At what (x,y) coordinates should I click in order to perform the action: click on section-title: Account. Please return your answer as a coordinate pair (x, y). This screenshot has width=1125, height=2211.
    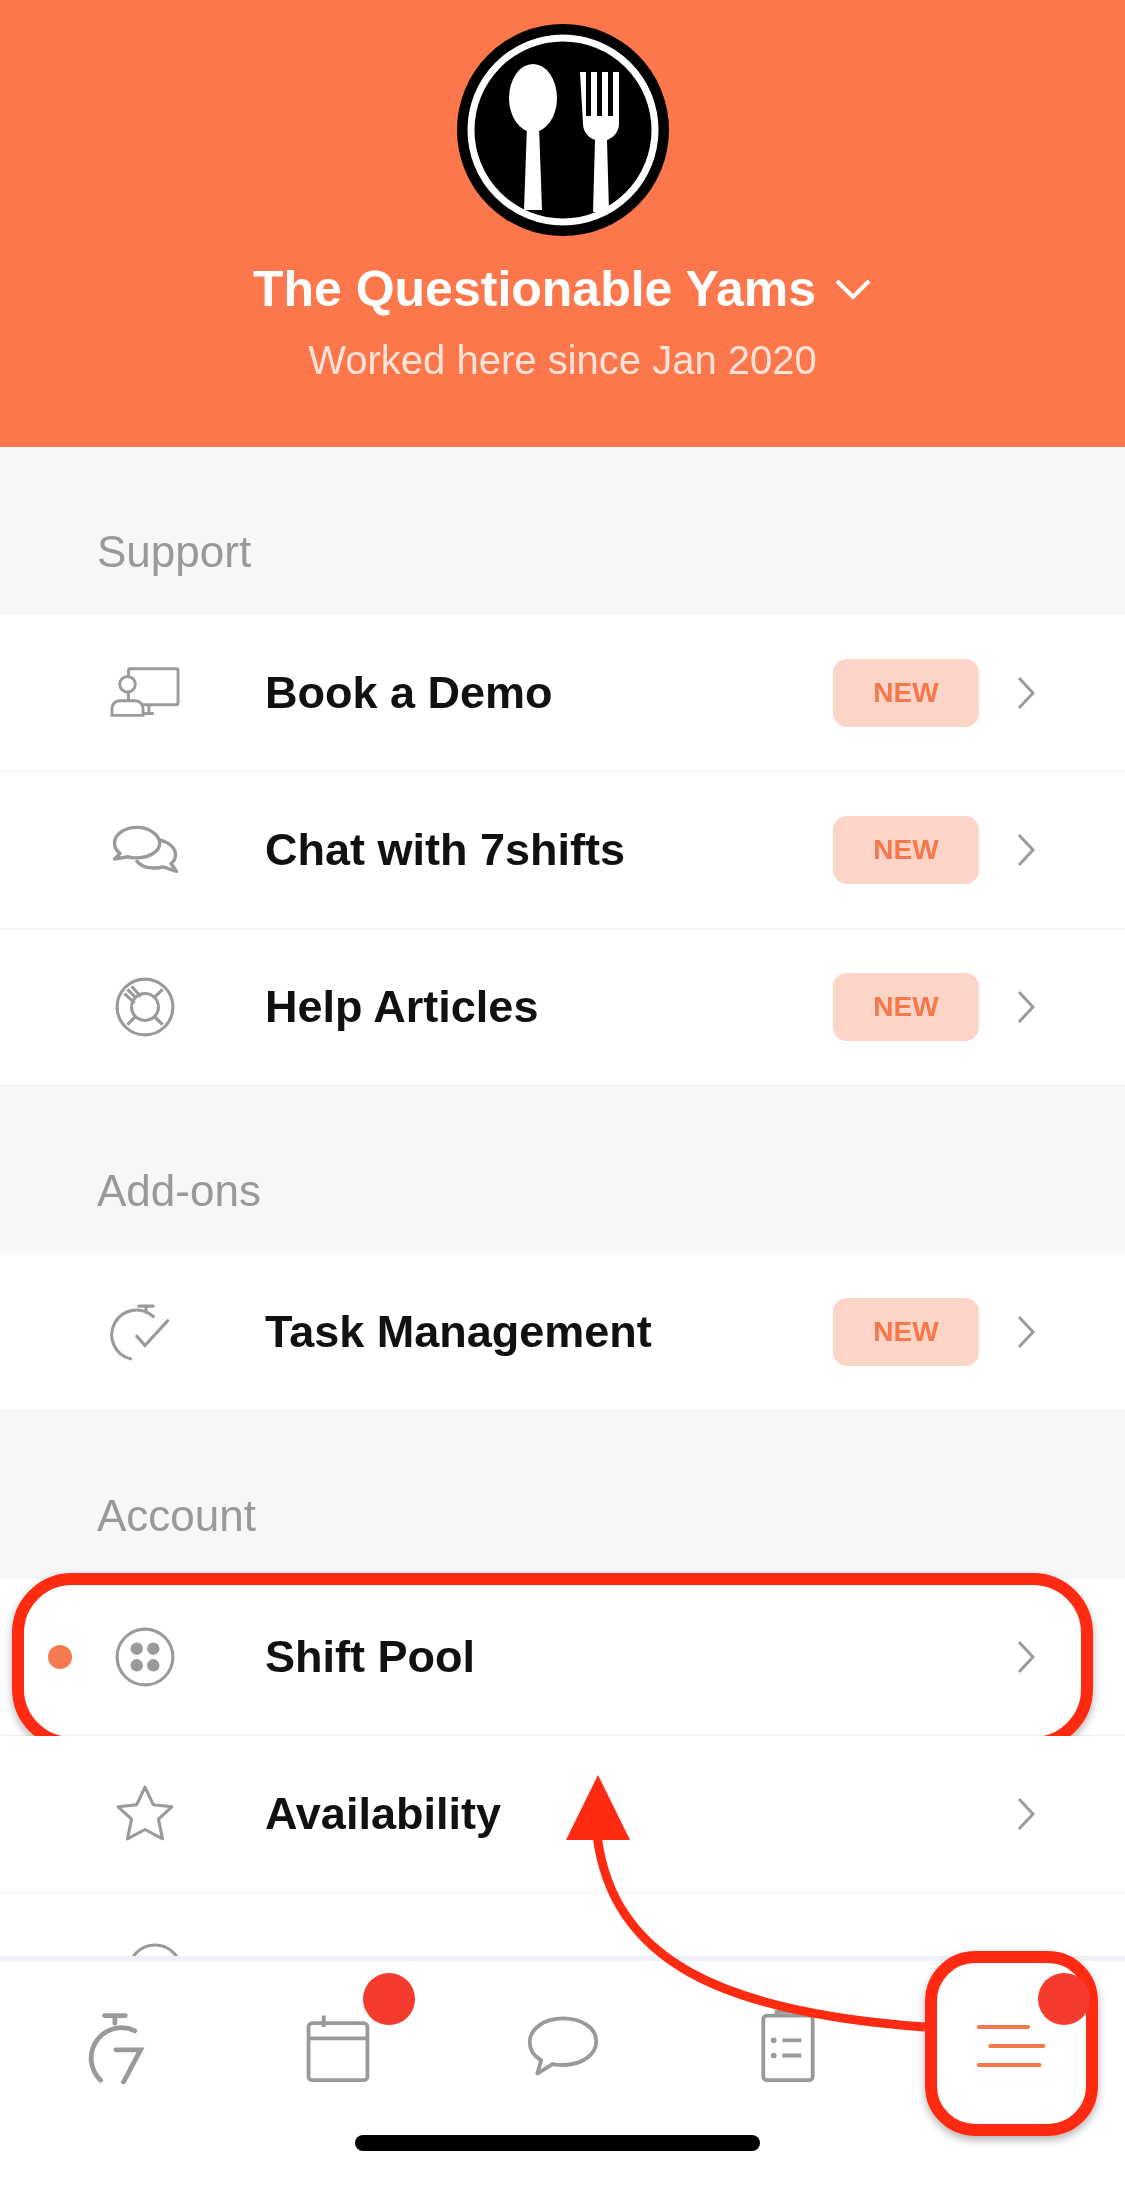
    Looking at the image, I should click on (176, 1516).